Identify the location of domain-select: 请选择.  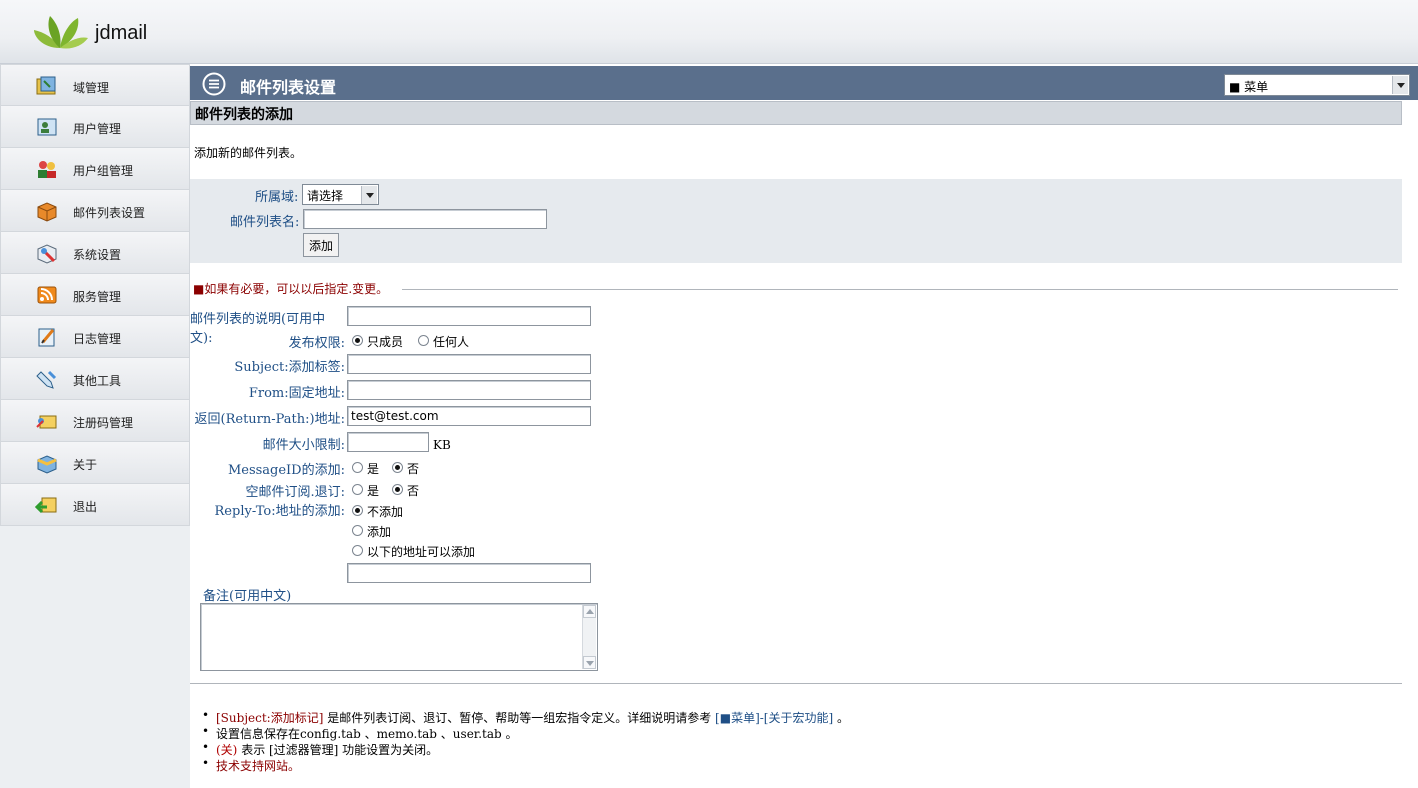
(340, 194).